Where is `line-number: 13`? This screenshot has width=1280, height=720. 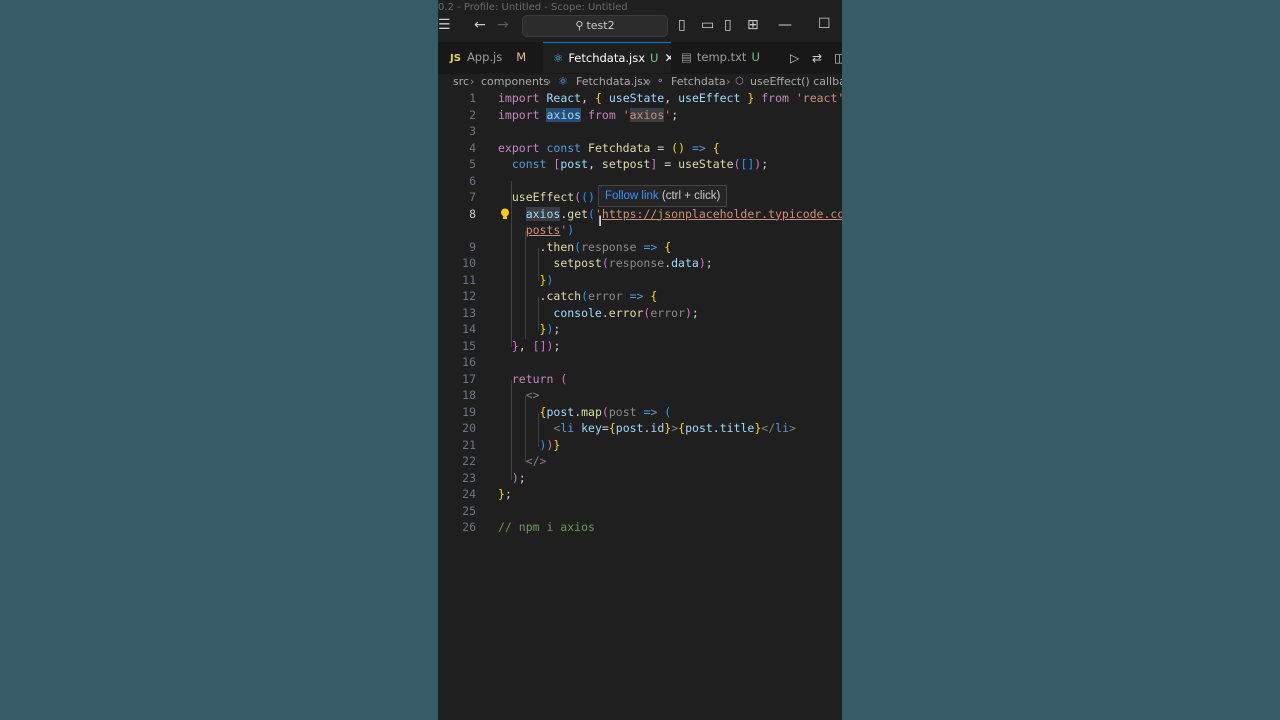 line-number: 13 is located at coordinates (469, 312).